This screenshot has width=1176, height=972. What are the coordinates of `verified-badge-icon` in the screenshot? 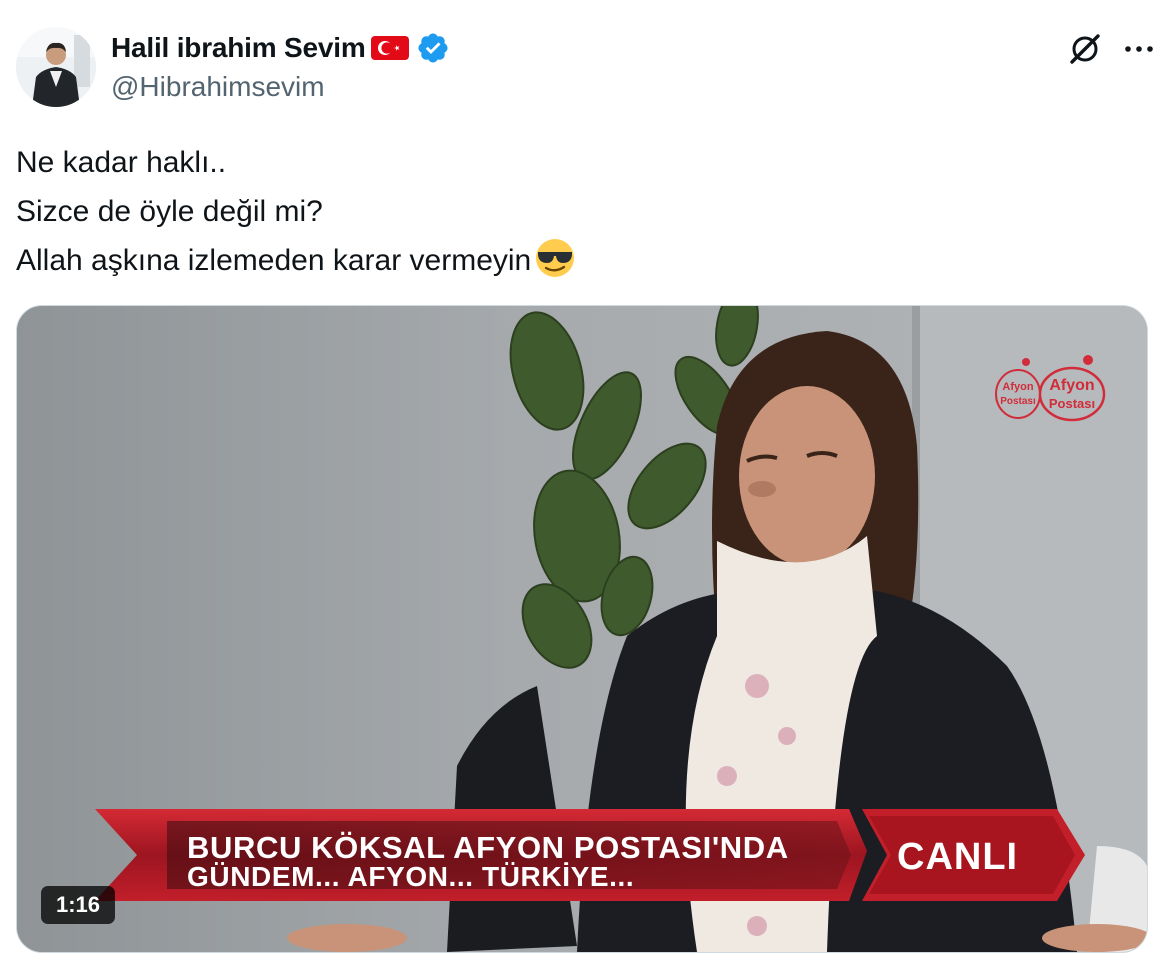 It's located at (433, 48).